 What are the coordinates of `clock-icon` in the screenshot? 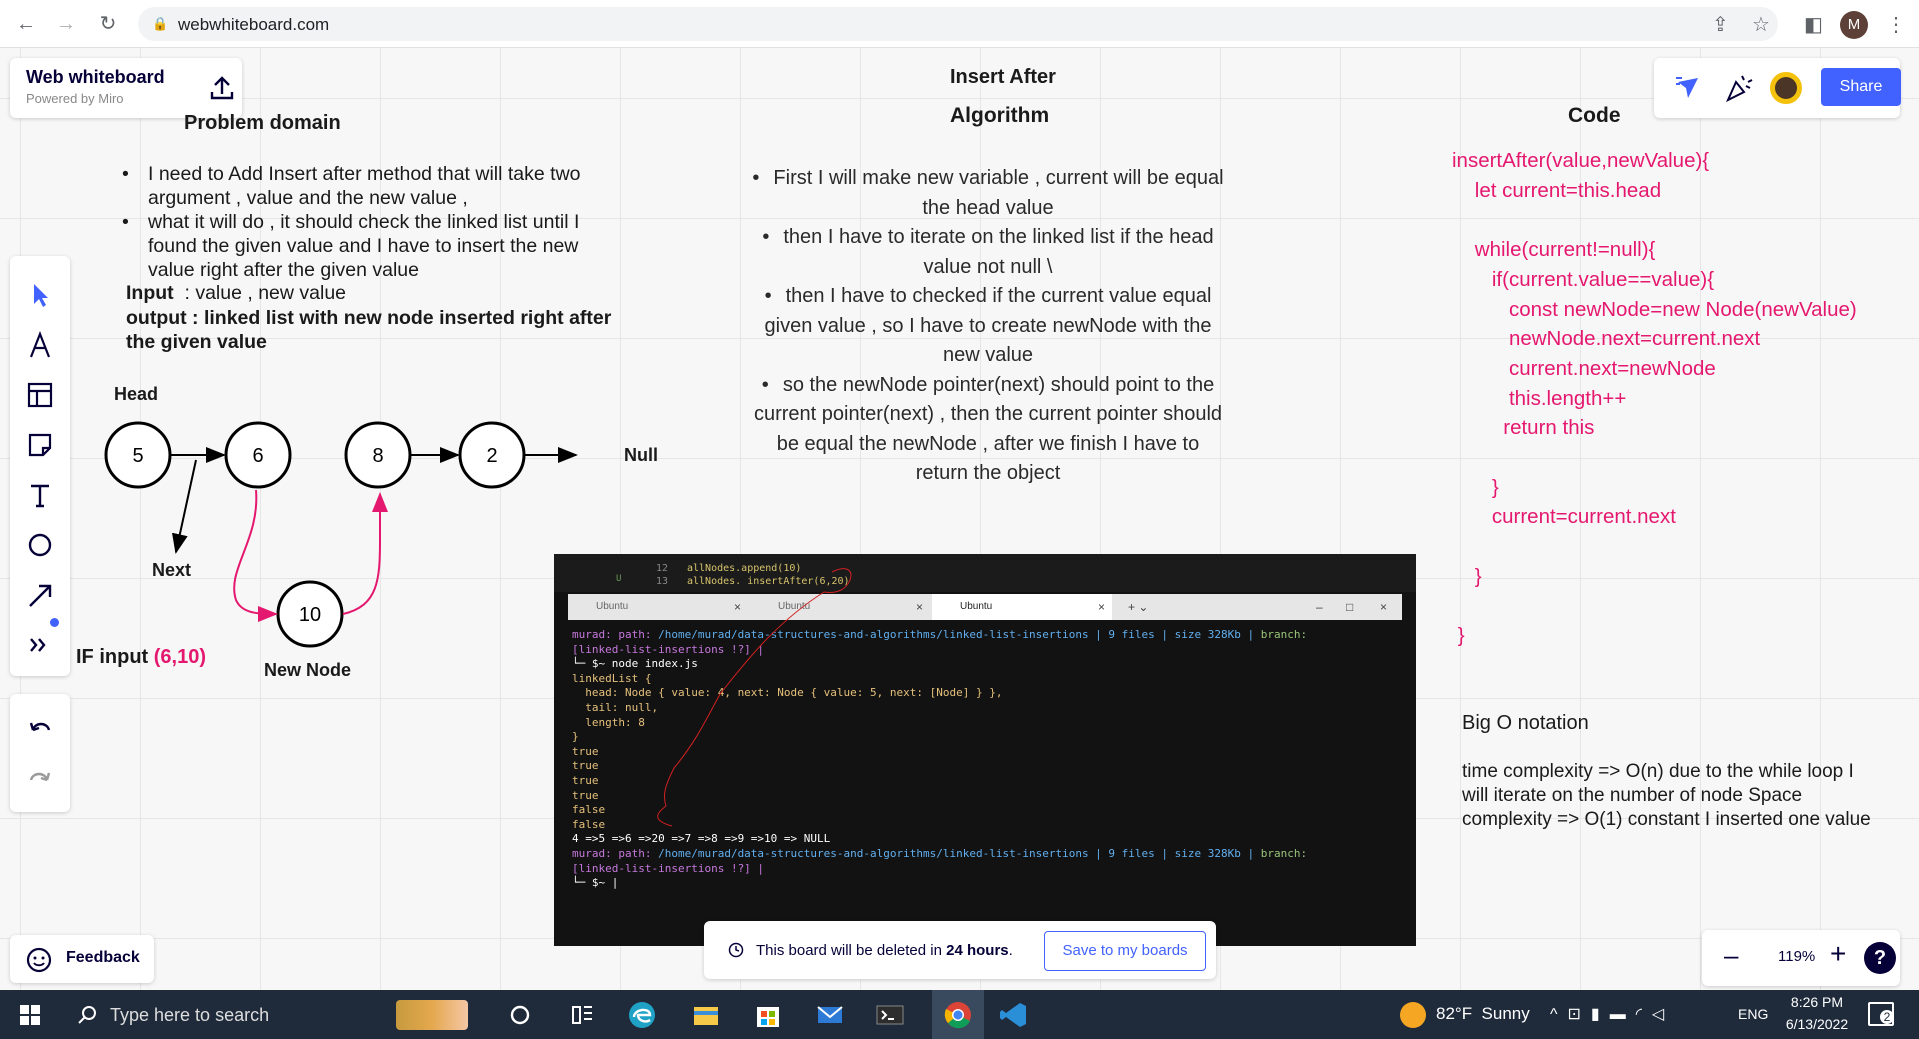 It's located at (736, 950).